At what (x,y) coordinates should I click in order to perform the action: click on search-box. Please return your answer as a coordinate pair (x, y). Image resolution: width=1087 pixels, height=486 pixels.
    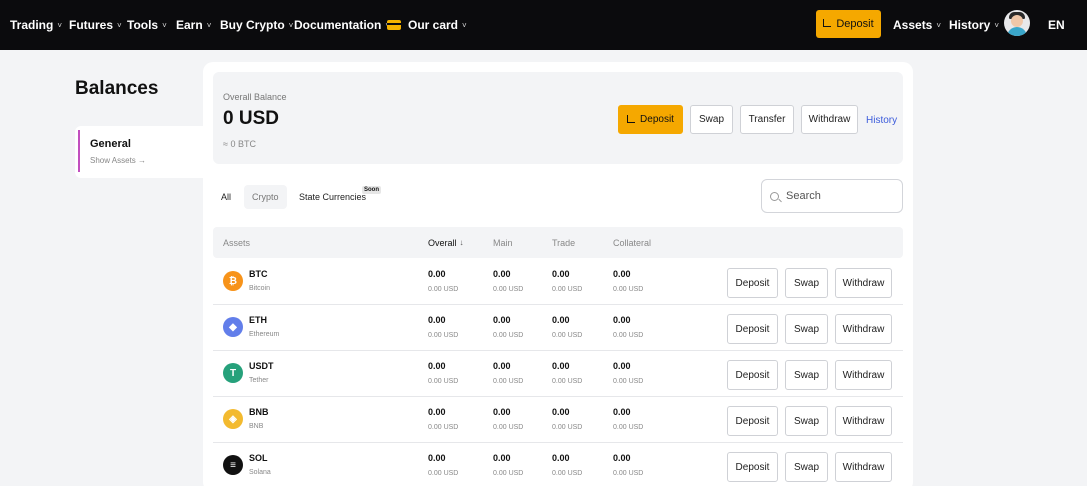
    Looking at the image, I should click on (832, 196).